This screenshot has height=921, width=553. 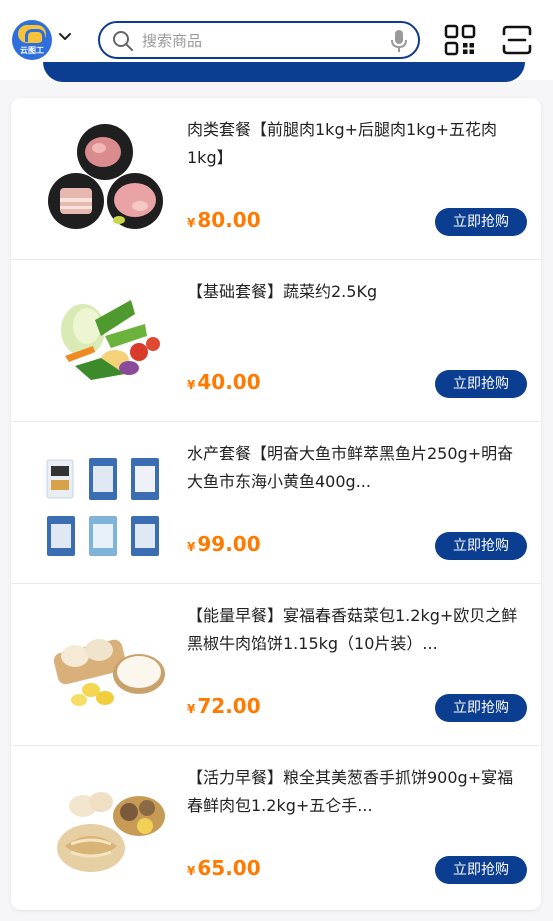 I want to click on product-price: ¥80.00, so click(x=224, y=220).